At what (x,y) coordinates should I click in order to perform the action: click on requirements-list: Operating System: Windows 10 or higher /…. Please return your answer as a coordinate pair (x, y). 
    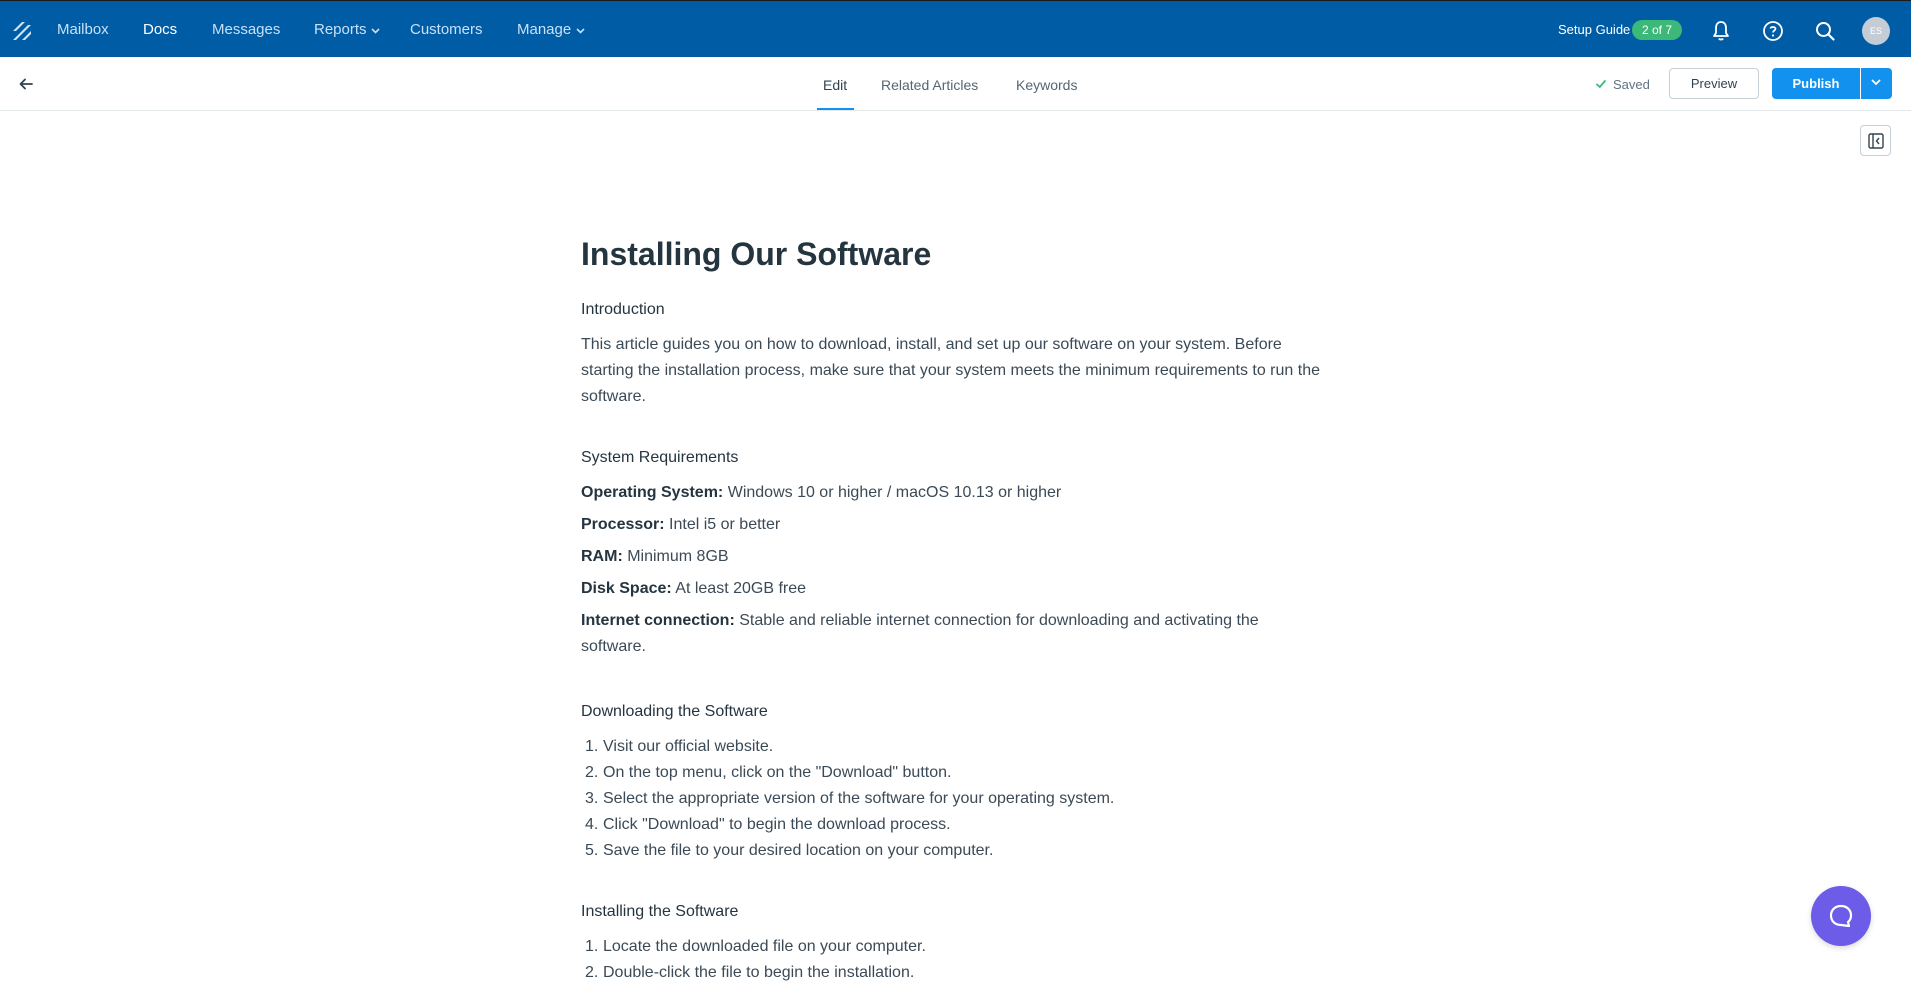
    Looking at the image, I should click on (951, 570).